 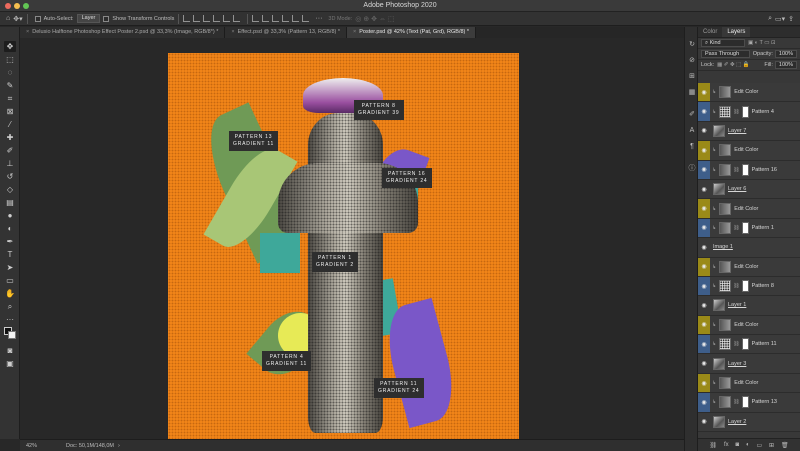 I want to click on label-pattern-4: PATTERN 4 GRADIENT 11, so click(x=287, y=361).